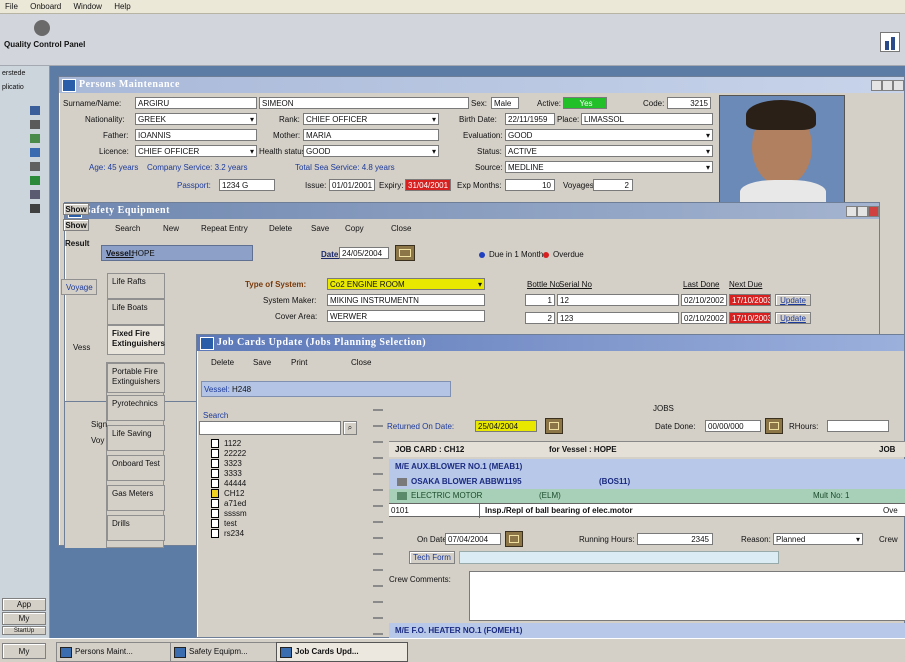 The width and height of the screenshot is (905, 662). I want to click on birth-field: 22/11/1959, so click(530, 119).